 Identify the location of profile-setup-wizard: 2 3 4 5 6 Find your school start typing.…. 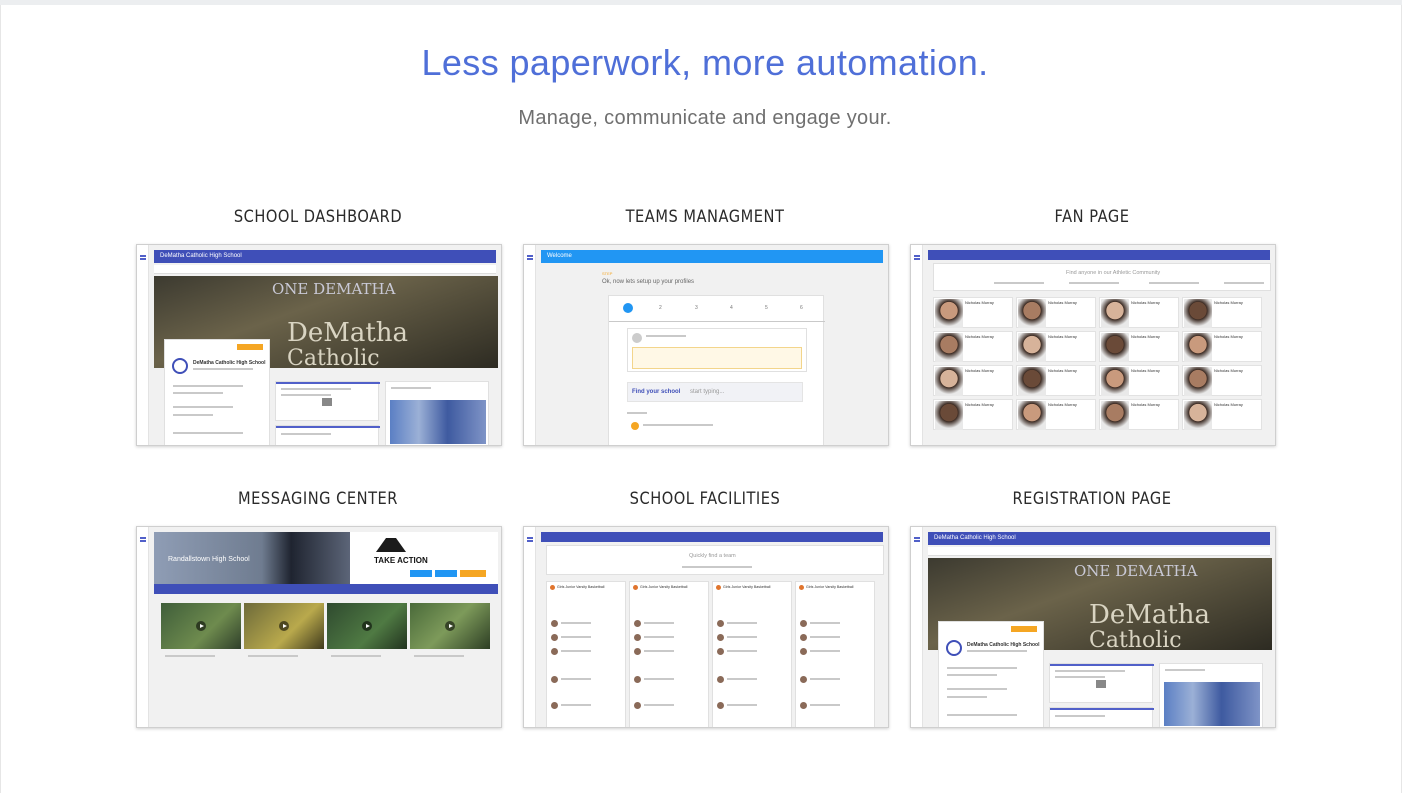
(716, 370).